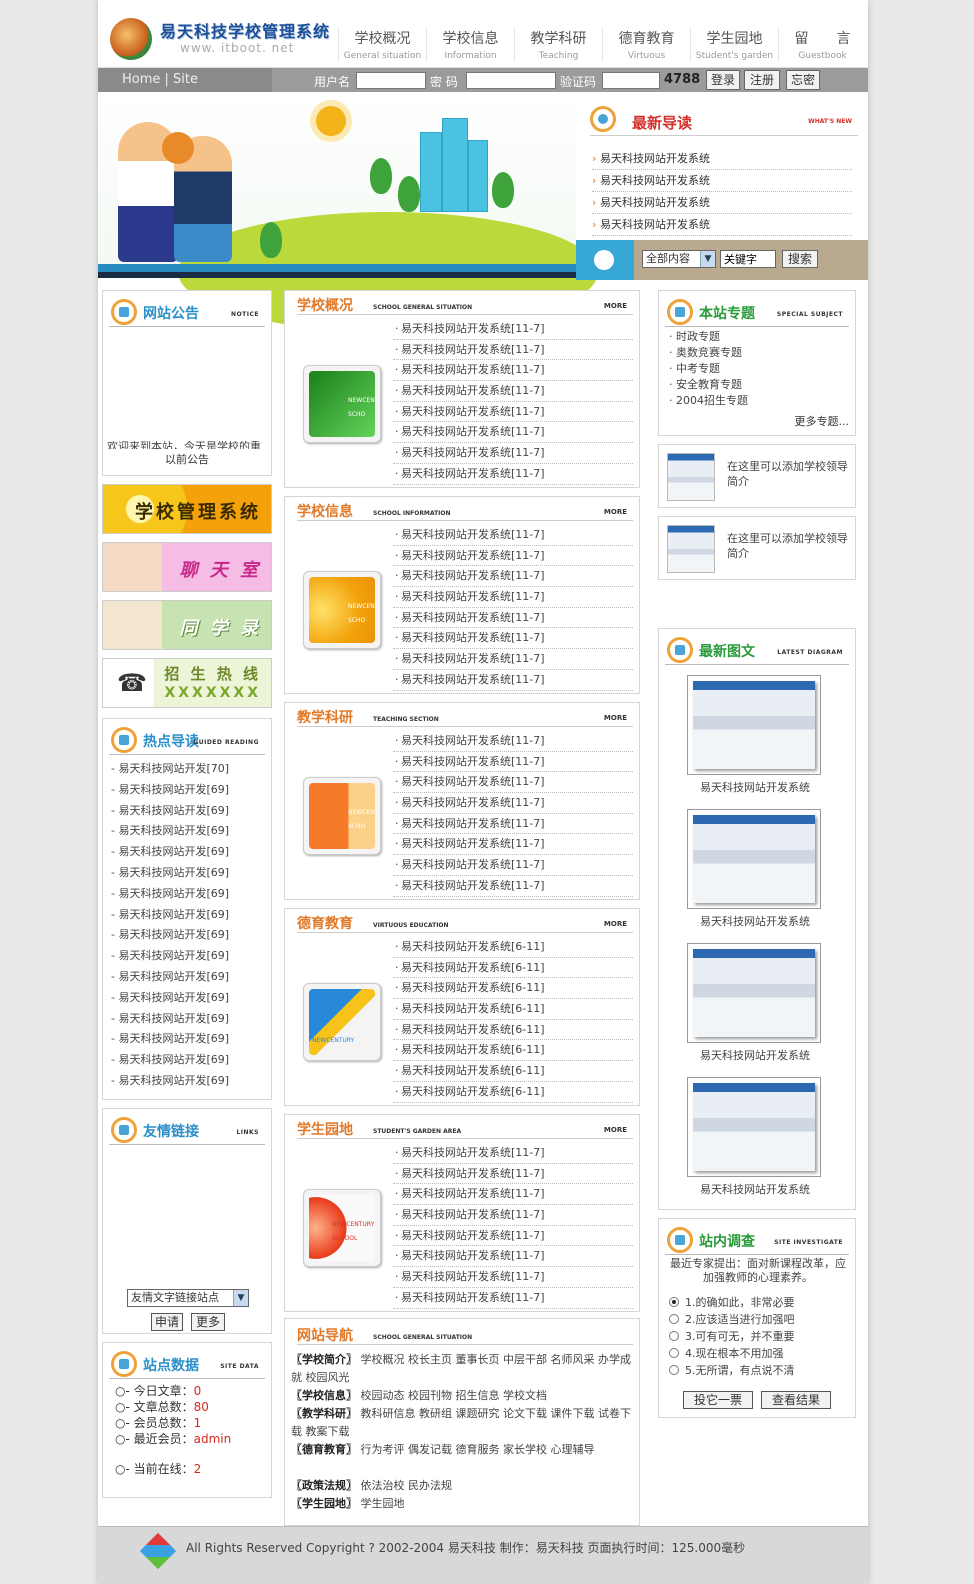 The image size is (974, 1584). Describe the element at coordinates (708, 385) in the screenshot. I see `list-item: · 安全教育专题` at that location.